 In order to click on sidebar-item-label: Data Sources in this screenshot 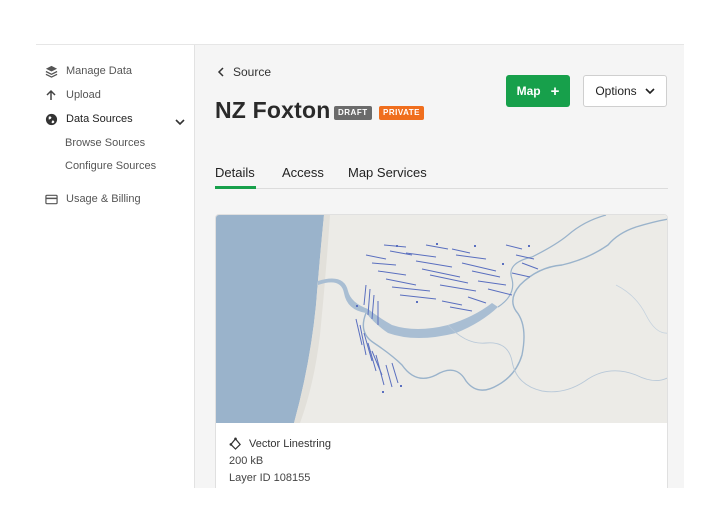, I will do `click(99, 119)`.